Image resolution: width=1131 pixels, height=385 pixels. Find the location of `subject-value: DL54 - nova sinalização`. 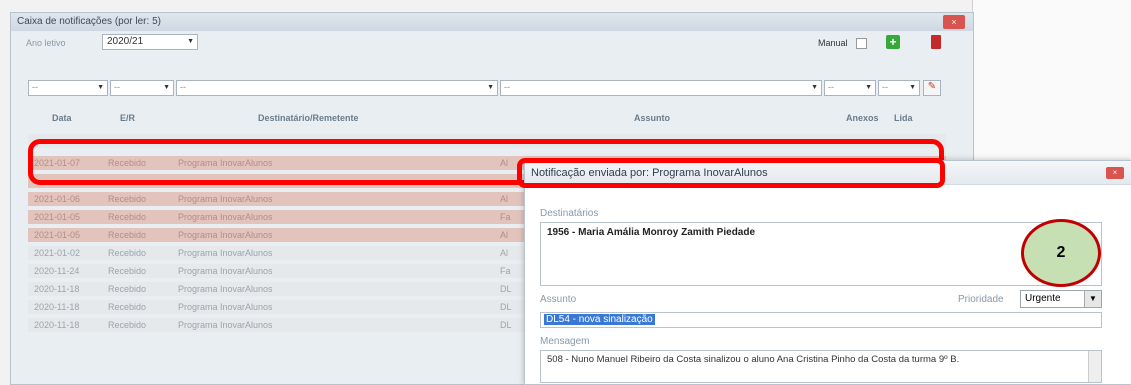

subject-value: DL54 - nova sinalização is located at coordinates (599, 319).